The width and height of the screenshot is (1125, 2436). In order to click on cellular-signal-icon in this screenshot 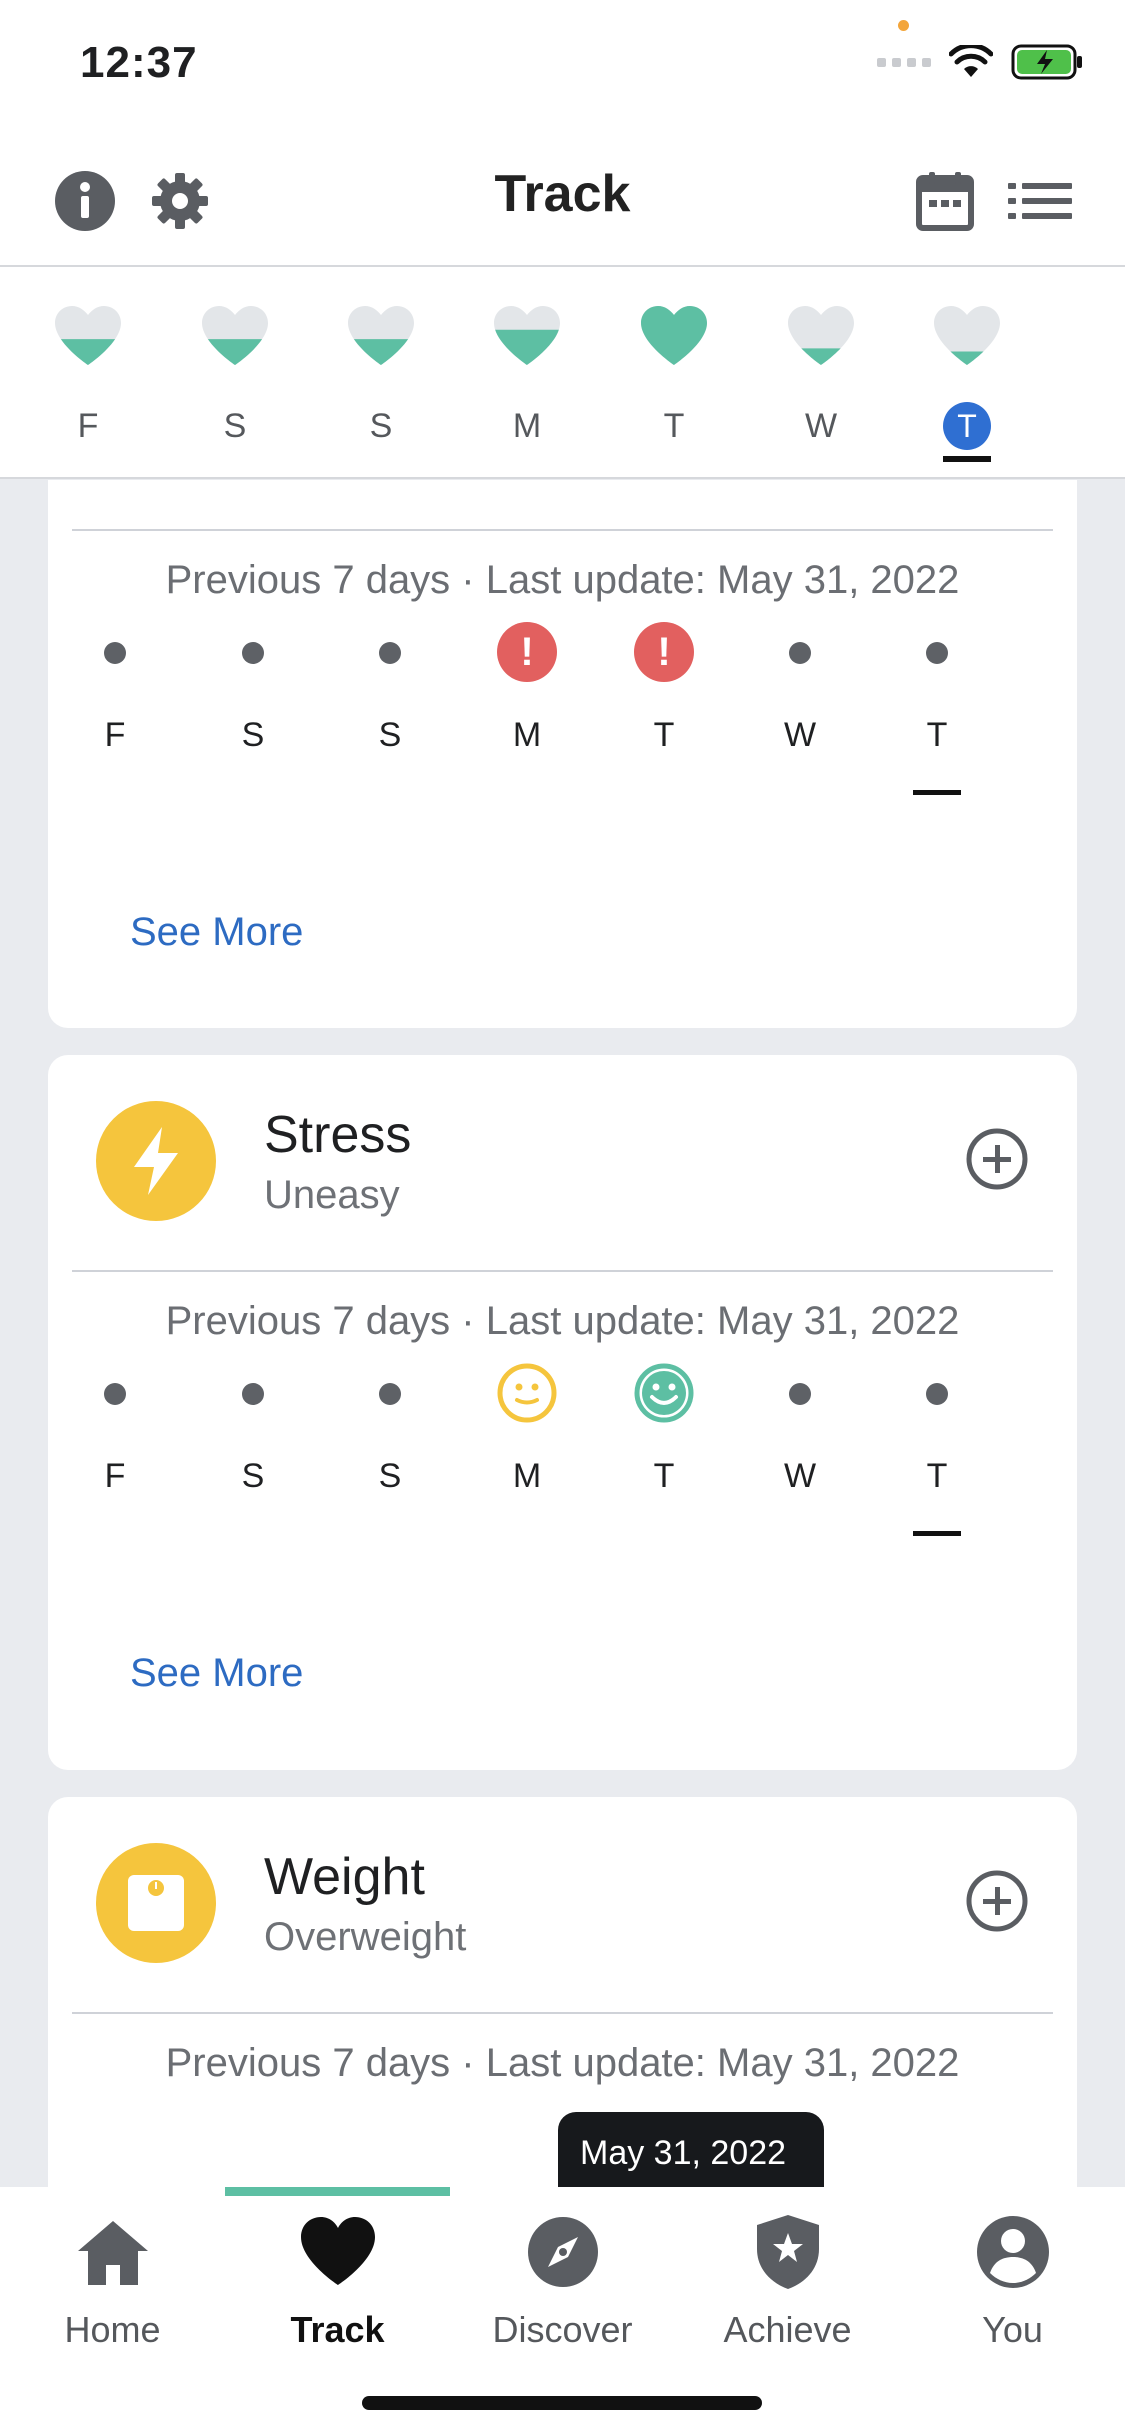, I will do `click(904, 62)`.